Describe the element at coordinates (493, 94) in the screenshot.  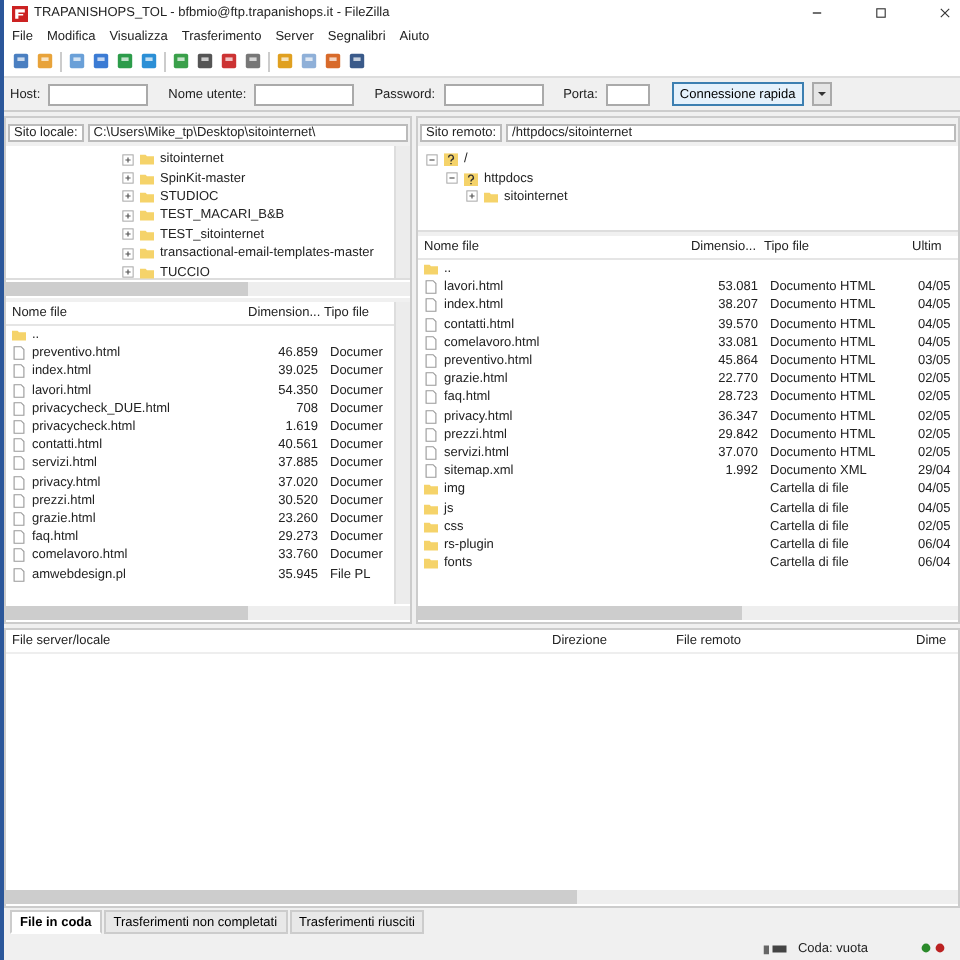
I see `password-field` at that location.